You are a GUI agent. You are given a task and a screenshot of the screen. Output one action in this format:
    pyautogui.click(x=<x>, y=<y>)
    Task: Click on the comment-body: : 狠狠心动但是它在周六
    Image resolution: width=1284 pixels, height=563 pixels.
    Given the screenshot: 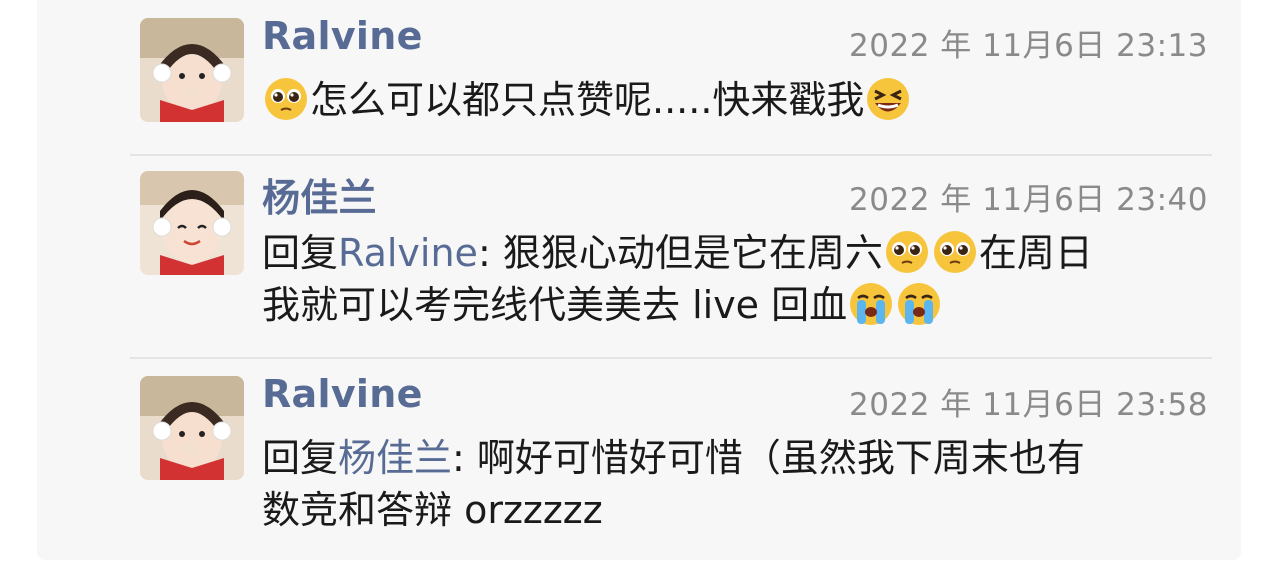 What is the action you would take?
    pyautogui.click(x=680, y=253)
    